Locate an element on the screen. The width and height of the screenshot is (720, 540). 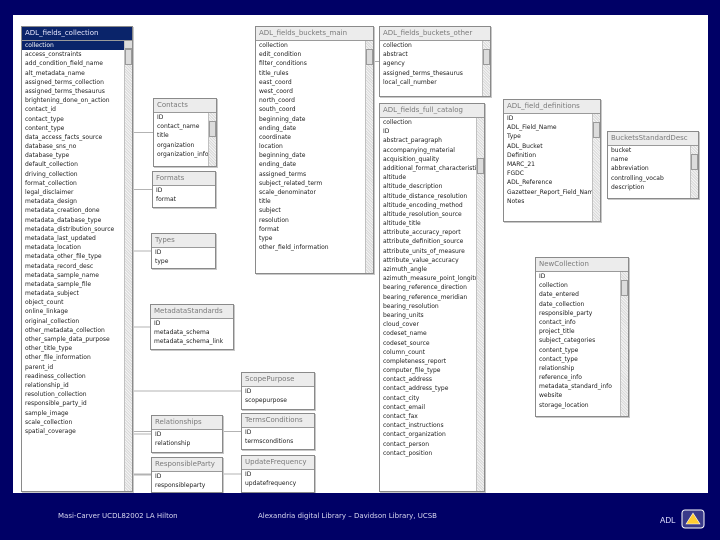
field-row: scopepurpose is located at coordinates (278, 400).